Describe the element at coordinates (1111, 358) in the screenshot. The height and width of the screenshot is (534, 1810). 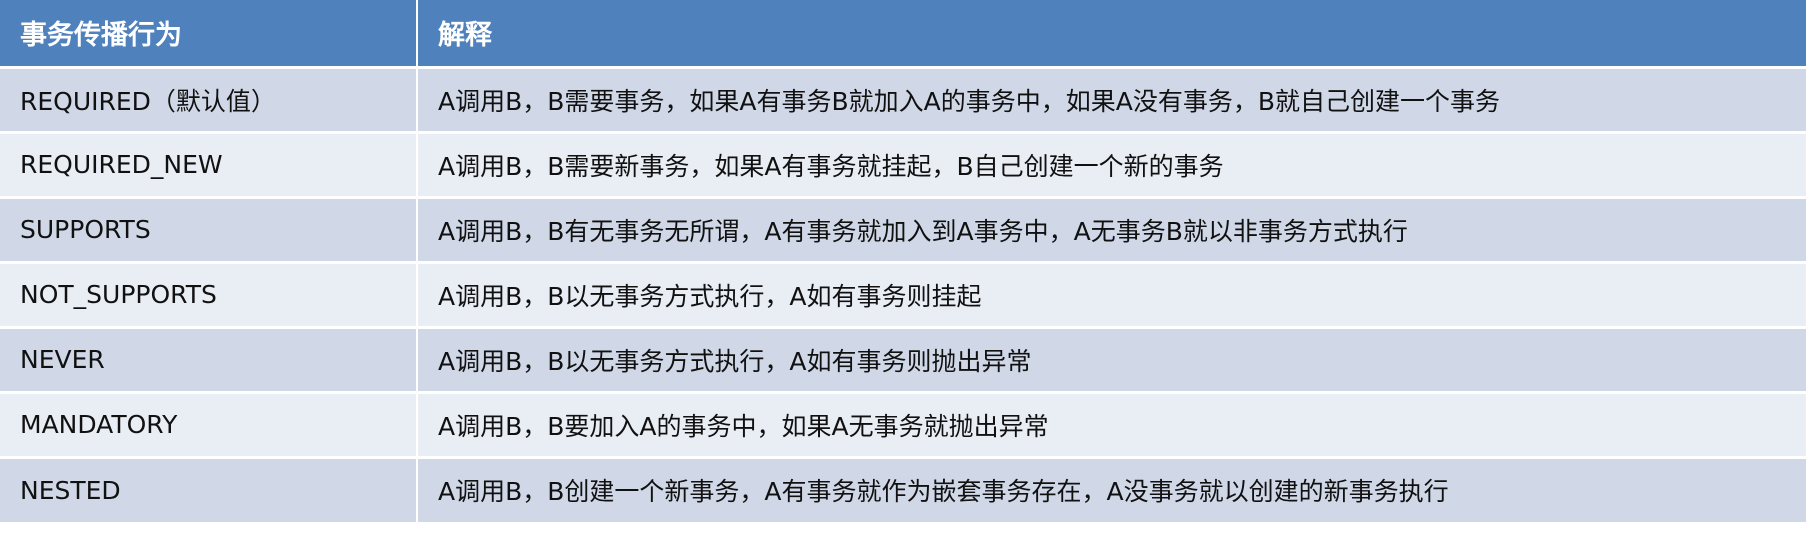
I see `explanation-cell: A调用B，B以无事务方式执行，A如有事务则抛出异常` at that location.